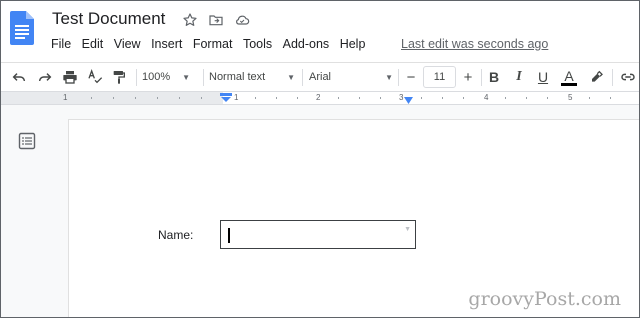 The height and width of the screenshot is (318, 640). What do you see at coordinates (408, 100) in the screenshot?
I see `tab-stop-marker-icon` at bounding box center [408, 100].